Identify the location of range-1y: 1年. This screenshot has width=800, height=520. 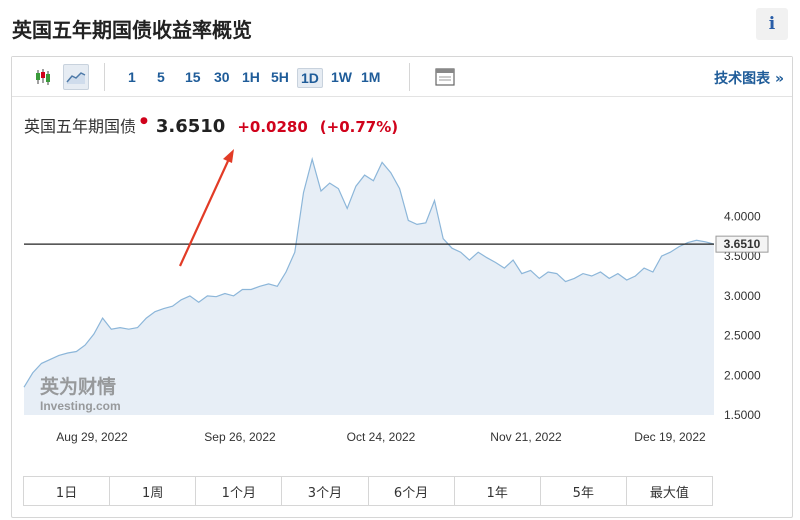
(498, 491).